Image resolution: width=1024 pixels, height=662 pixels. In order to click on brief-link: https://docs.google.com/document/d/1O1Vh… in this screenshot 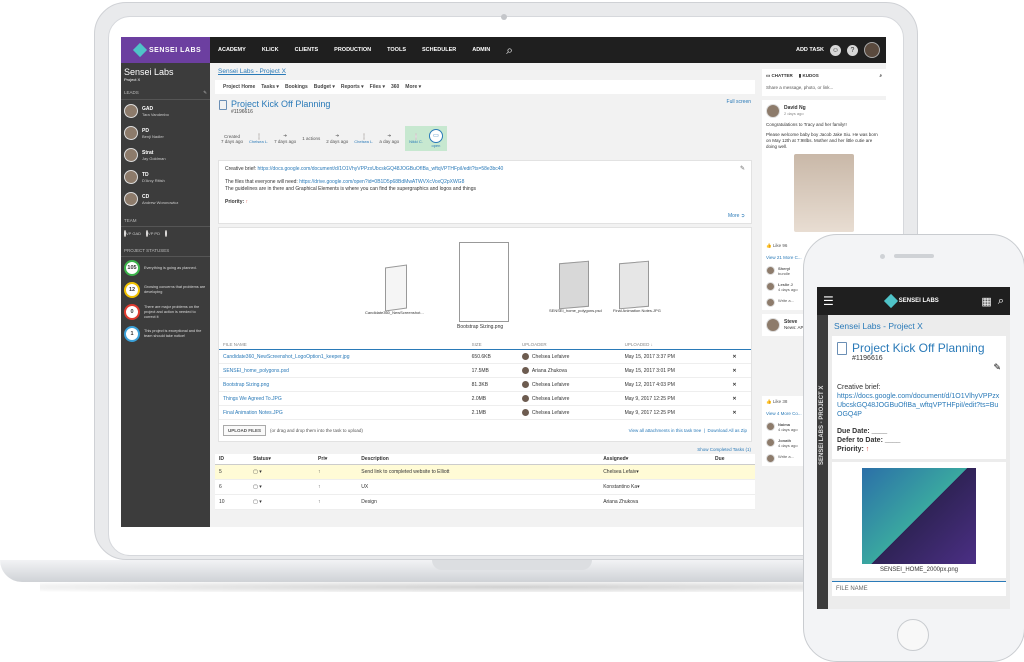, I will do `click(381, 169)`.